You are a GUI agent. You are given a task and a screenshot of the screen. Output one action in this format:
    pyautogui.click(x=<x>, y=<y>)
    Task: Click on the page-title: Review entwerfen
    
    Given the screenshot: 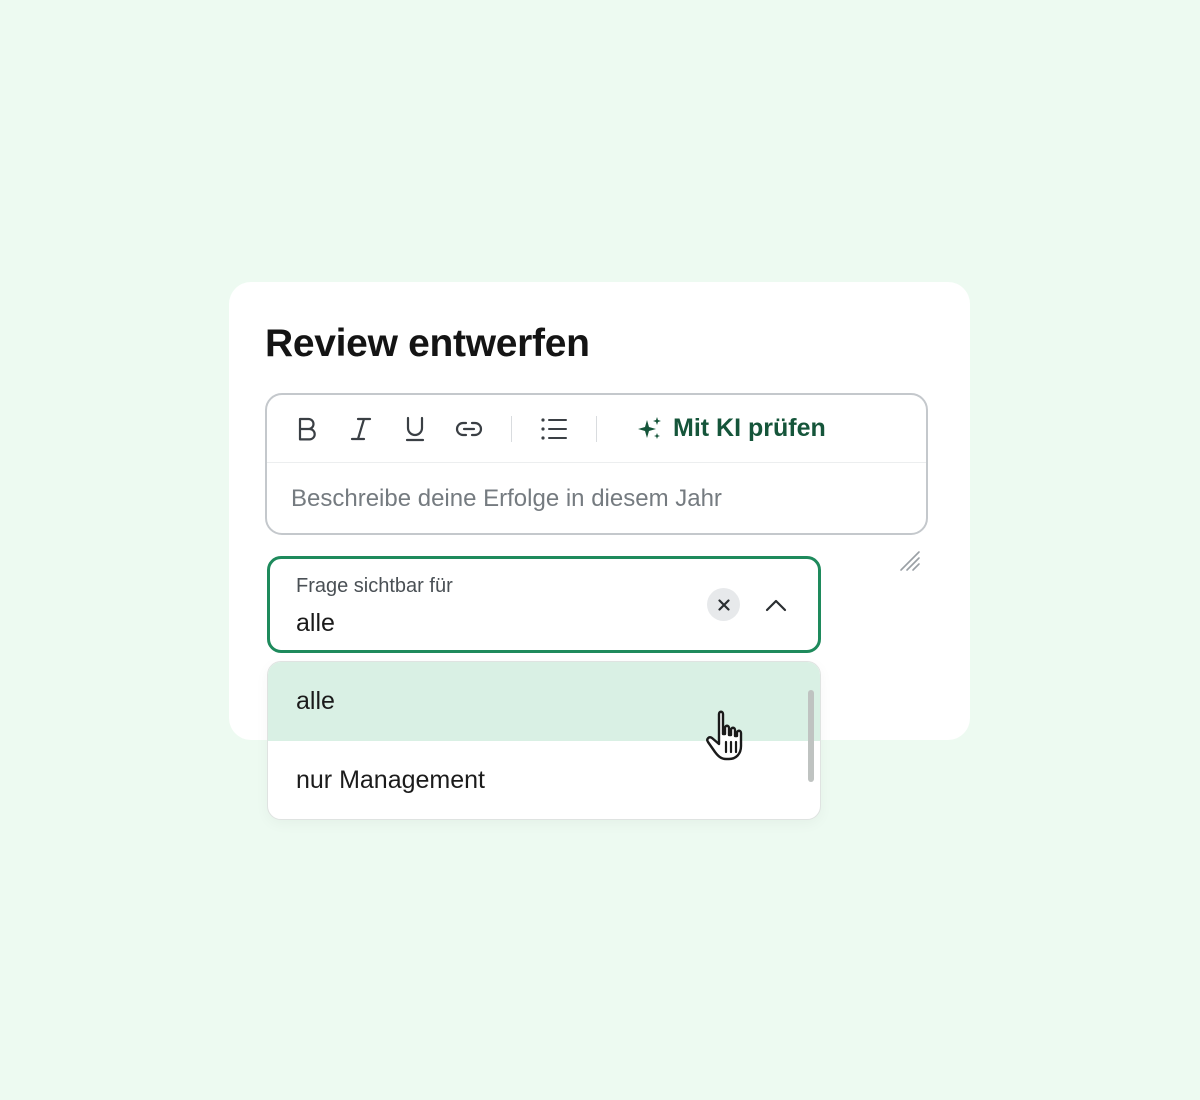 What is the action you would take?
    pyautogui.click(x=427, y=343)
    